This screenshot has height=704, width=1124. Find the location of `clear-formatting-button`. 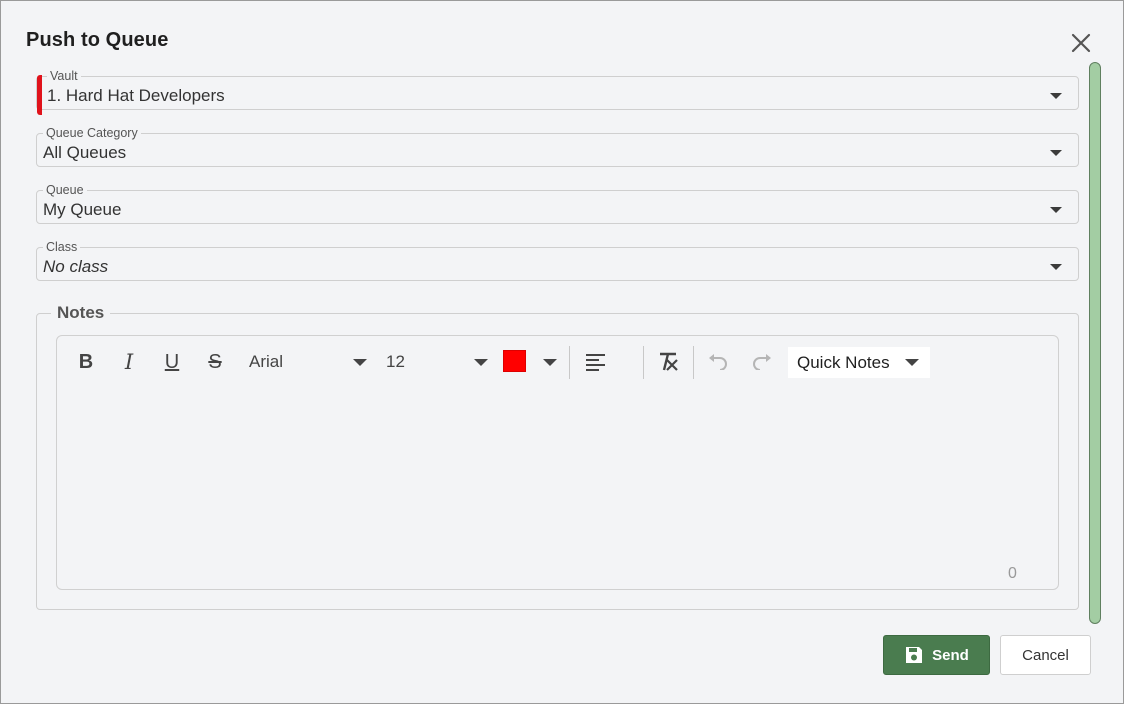

clear-formatting-button is located at coordinates (668, 362).